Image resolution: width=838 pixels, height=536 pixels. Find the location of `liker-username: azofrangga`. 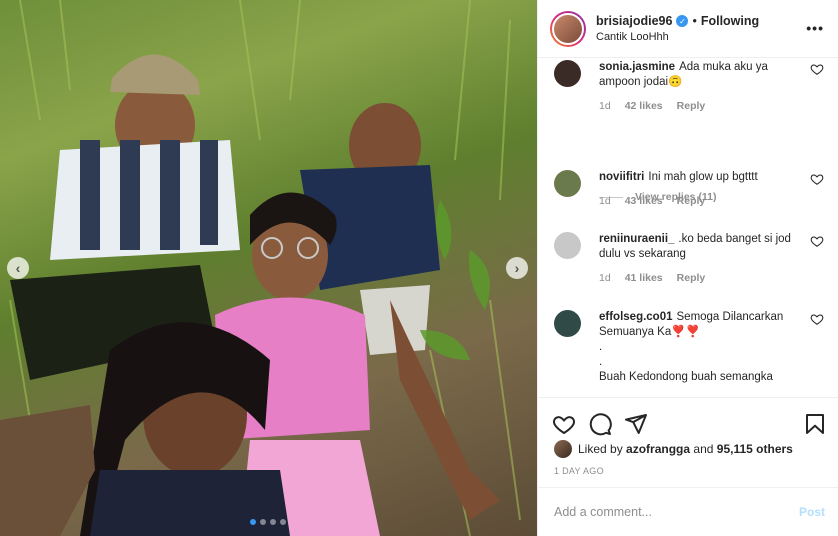

liker-username: azofrangga is located at coordinates (658, 449).